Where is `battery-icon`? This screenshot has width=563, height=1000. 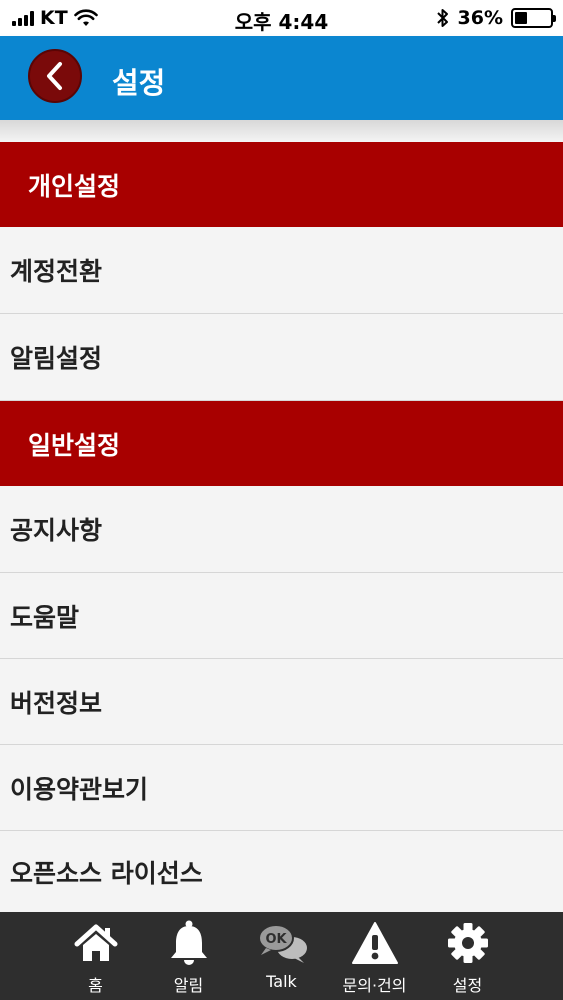
battery-icon is located at coordinates (533, 18).